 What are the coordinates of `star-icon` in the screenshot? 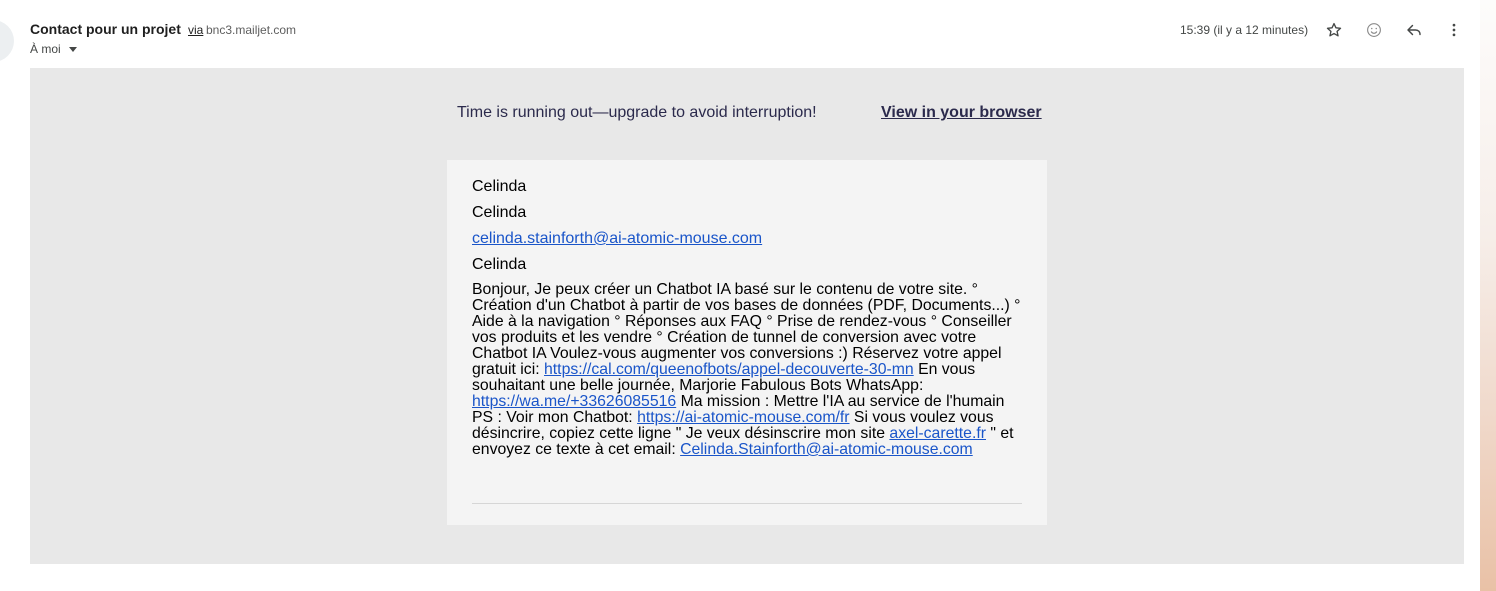 It's located at (1334, 29).